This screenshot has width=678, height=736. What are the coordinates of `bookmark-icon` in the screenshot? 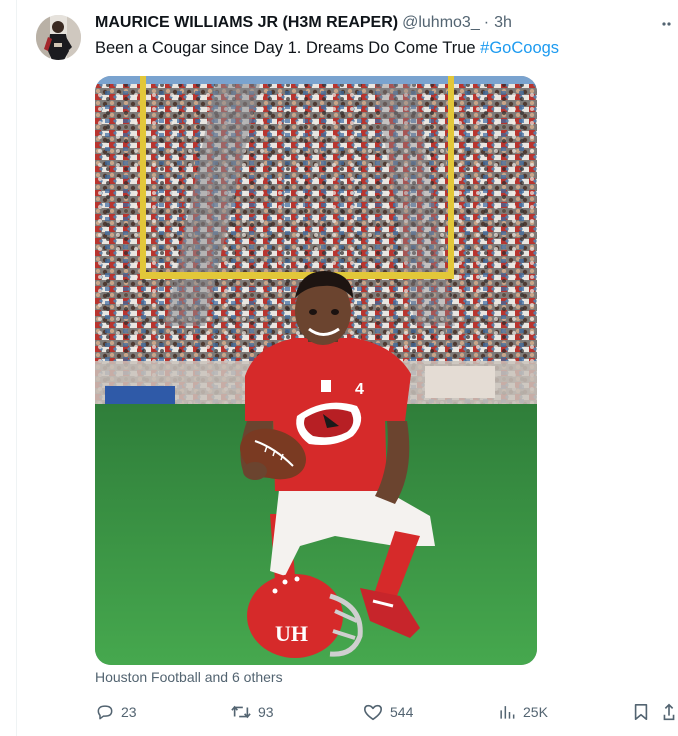 It's located at (641, 712).